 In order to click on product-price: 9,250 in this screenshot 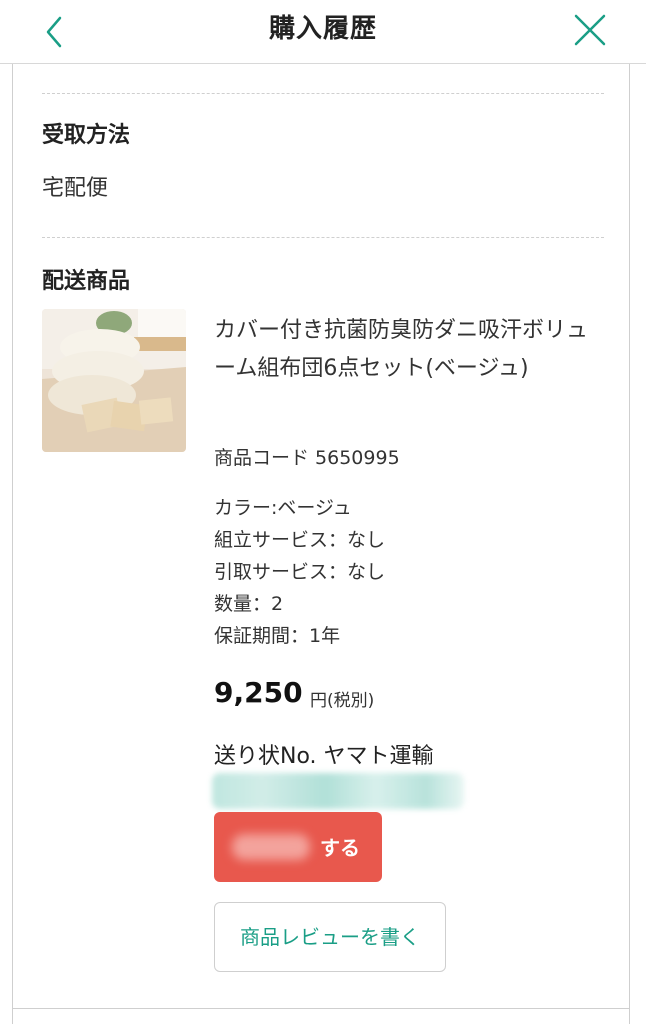, I will do `click(258, 692)`.